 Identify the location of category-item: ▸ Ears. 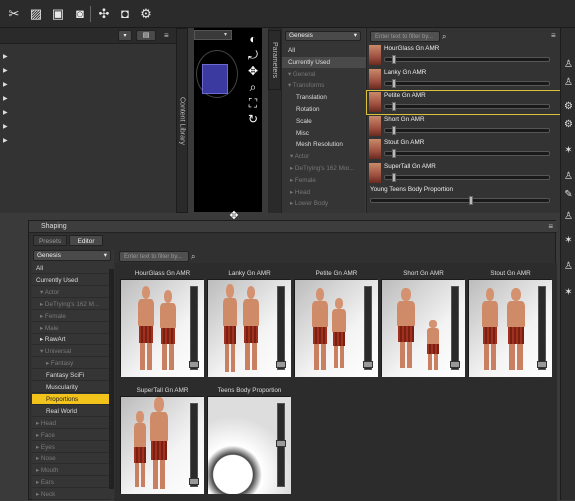
(71, 483).